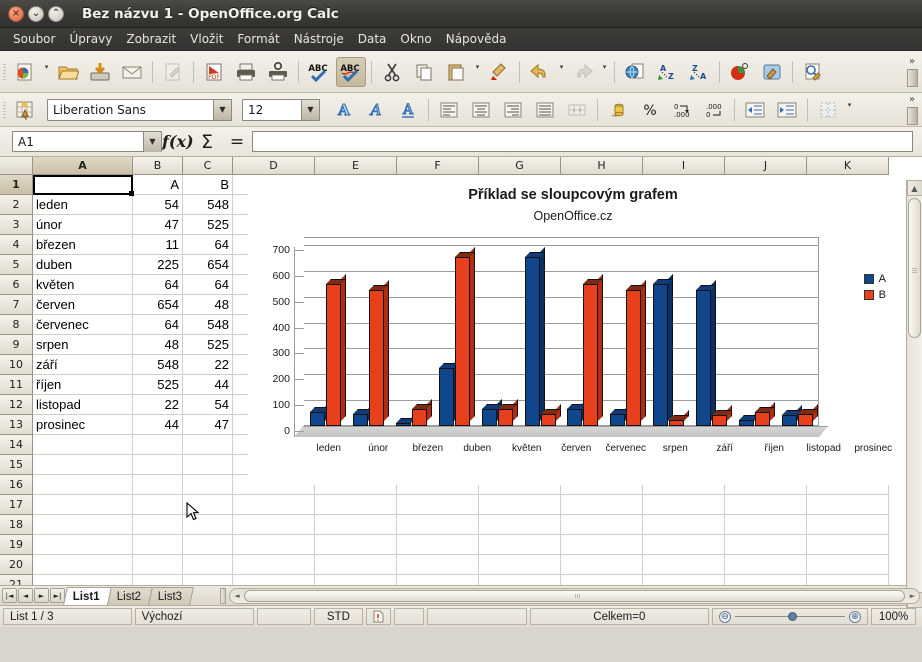 Image resolution: width=922 pixels, height=662 pixels. What do you see at coordinates (158, 545) in the screenshot?
I see `cell-B19` at bounding box center [158, 545].